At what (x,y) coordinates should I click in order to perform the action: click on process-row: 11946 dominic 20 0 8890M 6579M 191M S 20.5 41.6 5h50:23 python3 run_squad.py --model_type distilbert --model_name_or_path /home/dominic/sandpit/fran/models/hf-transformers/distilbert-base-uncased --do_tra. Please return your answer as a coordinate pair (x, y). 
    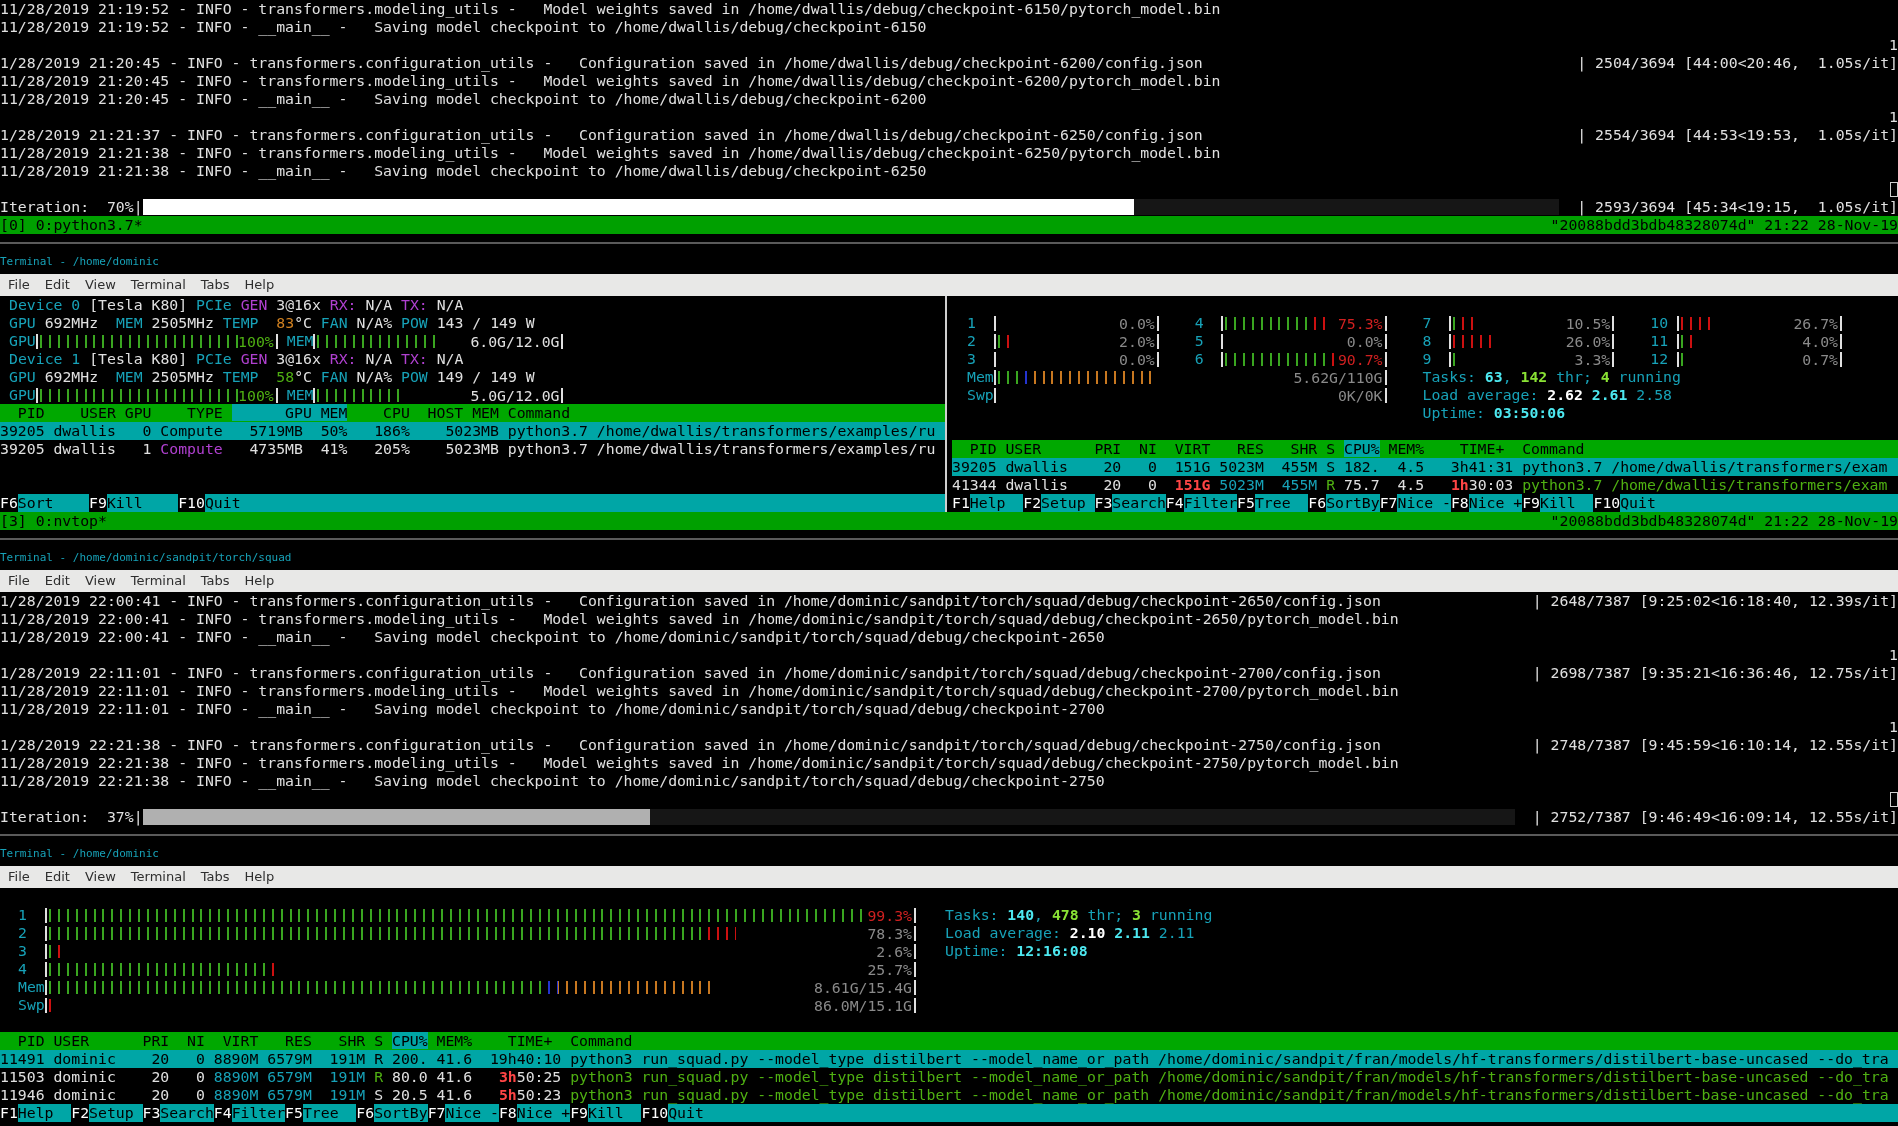
    Looking at the image, I should click on (949, 1095).